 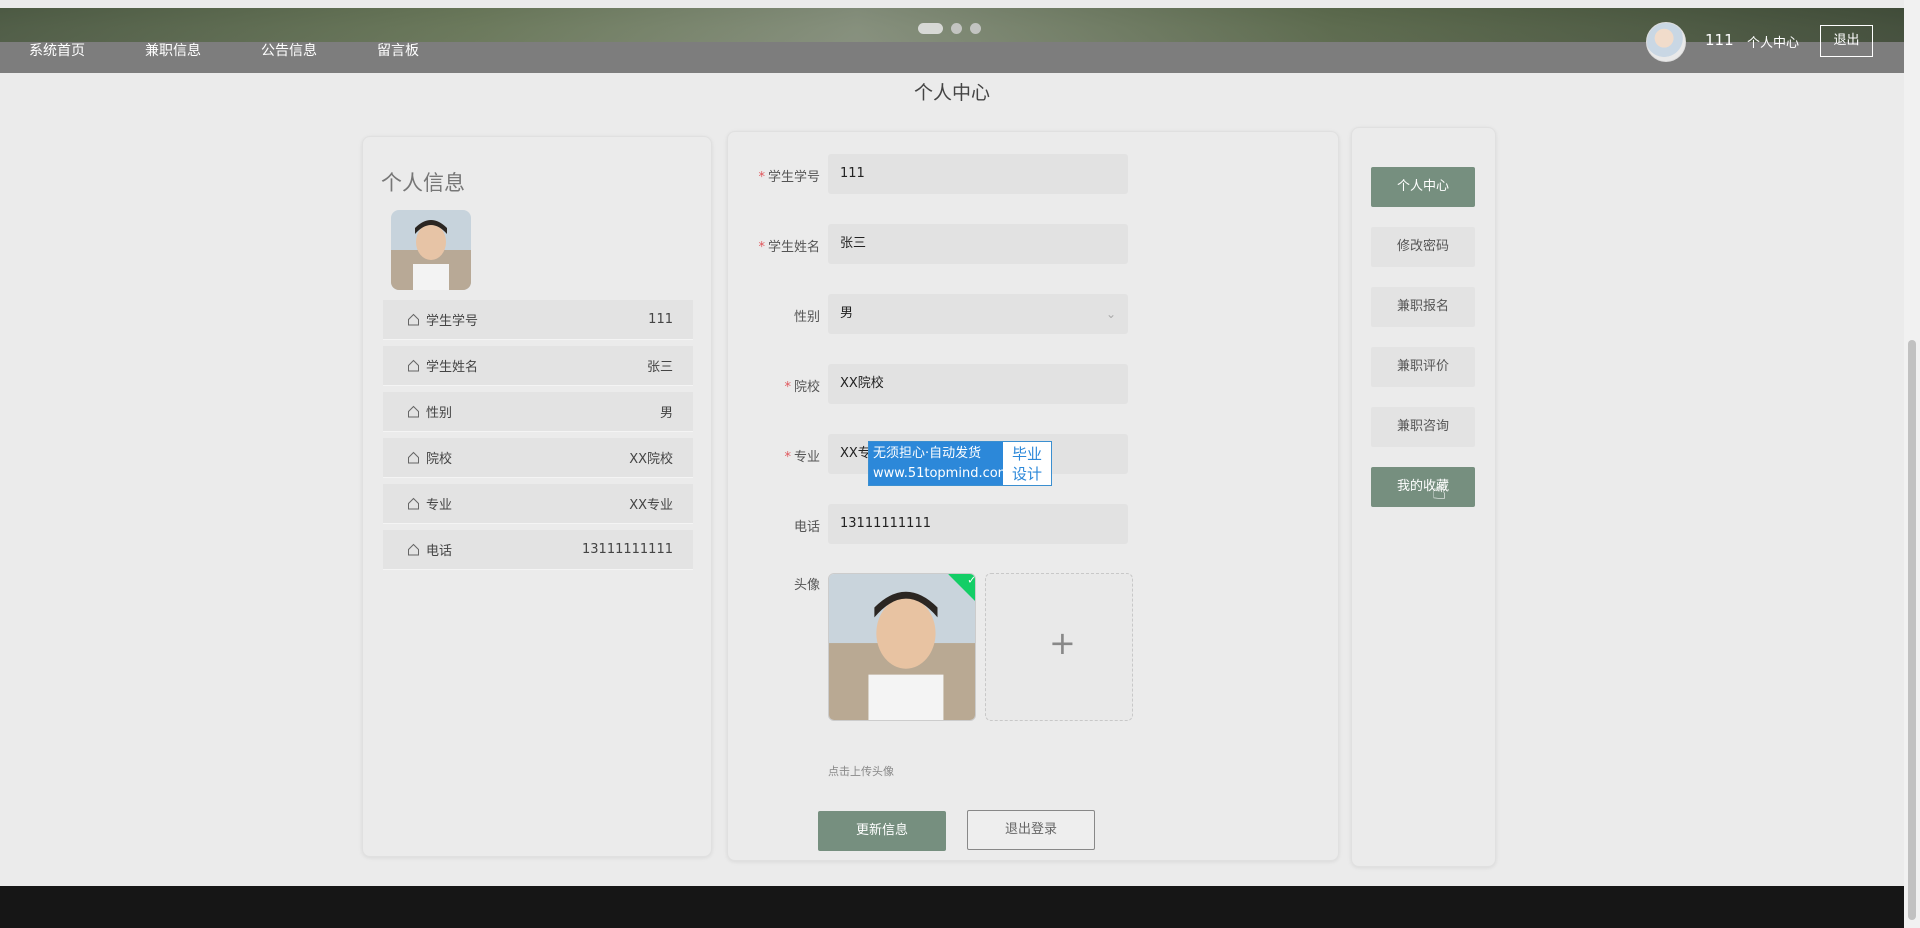 What do you see at coordinates (1031, 830) in the screenshot?
I see `logout-account-button: 退出登录` at bounding box center [1031, 830].